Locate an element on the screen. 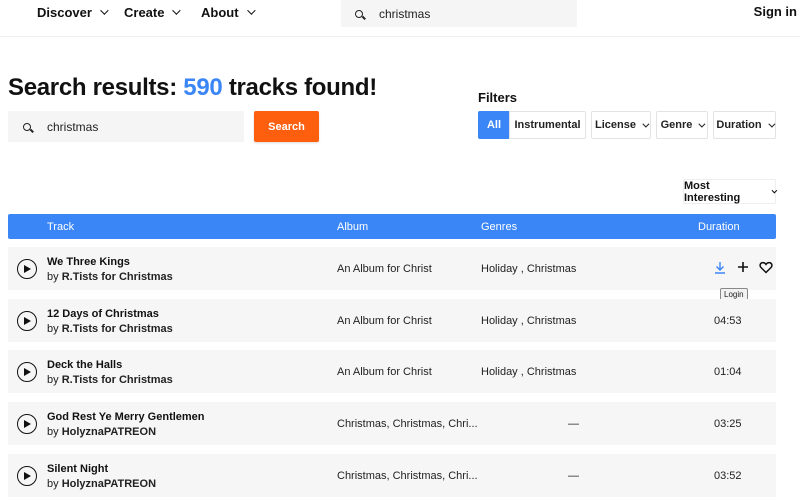 The image size is (800, 502). filter-license: License is located at coordinates (621, 125).